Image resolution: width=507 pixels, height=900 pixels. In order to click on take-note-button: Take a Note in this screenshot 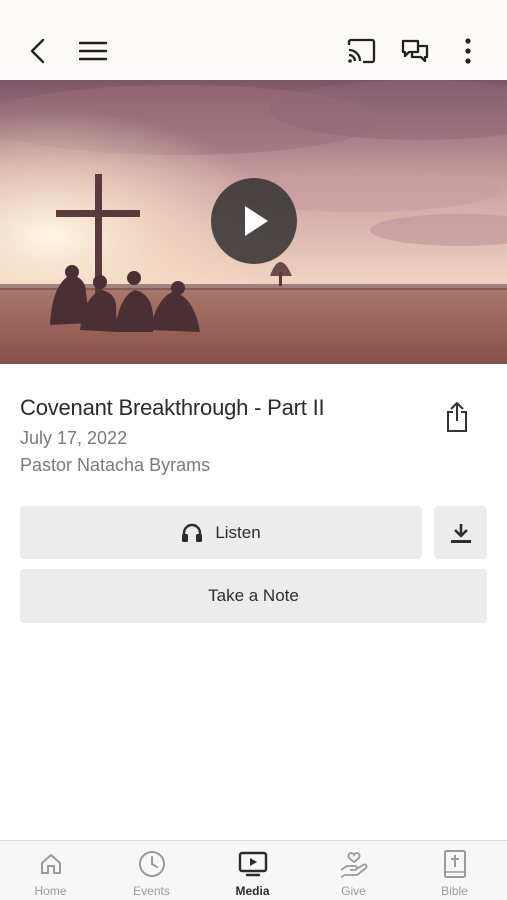, I will do `click(253, 596)`.